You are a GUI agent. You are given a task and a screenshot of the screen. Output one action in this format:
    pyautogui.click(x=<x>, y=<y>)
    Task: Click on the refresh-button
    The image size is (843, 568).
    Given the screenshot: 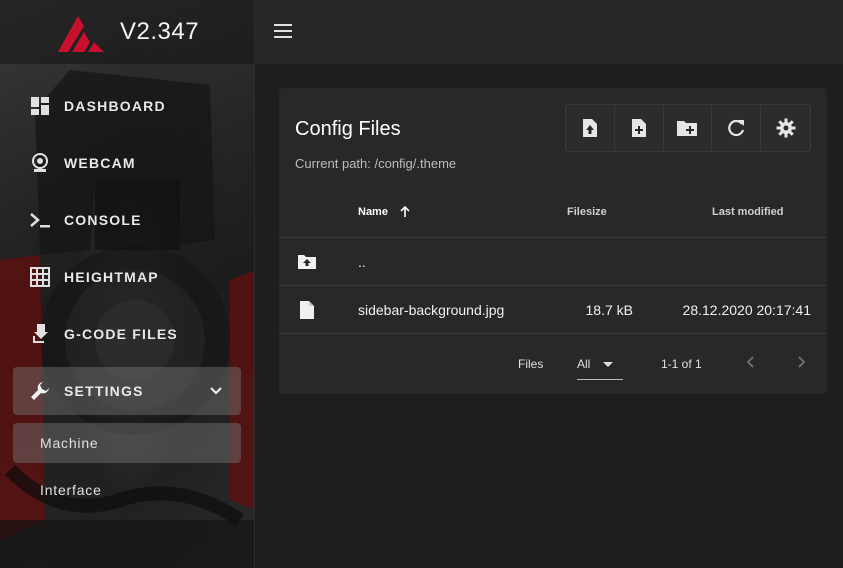 What is the action you would take?
    pyautogui.click(x=737, y=128)
    